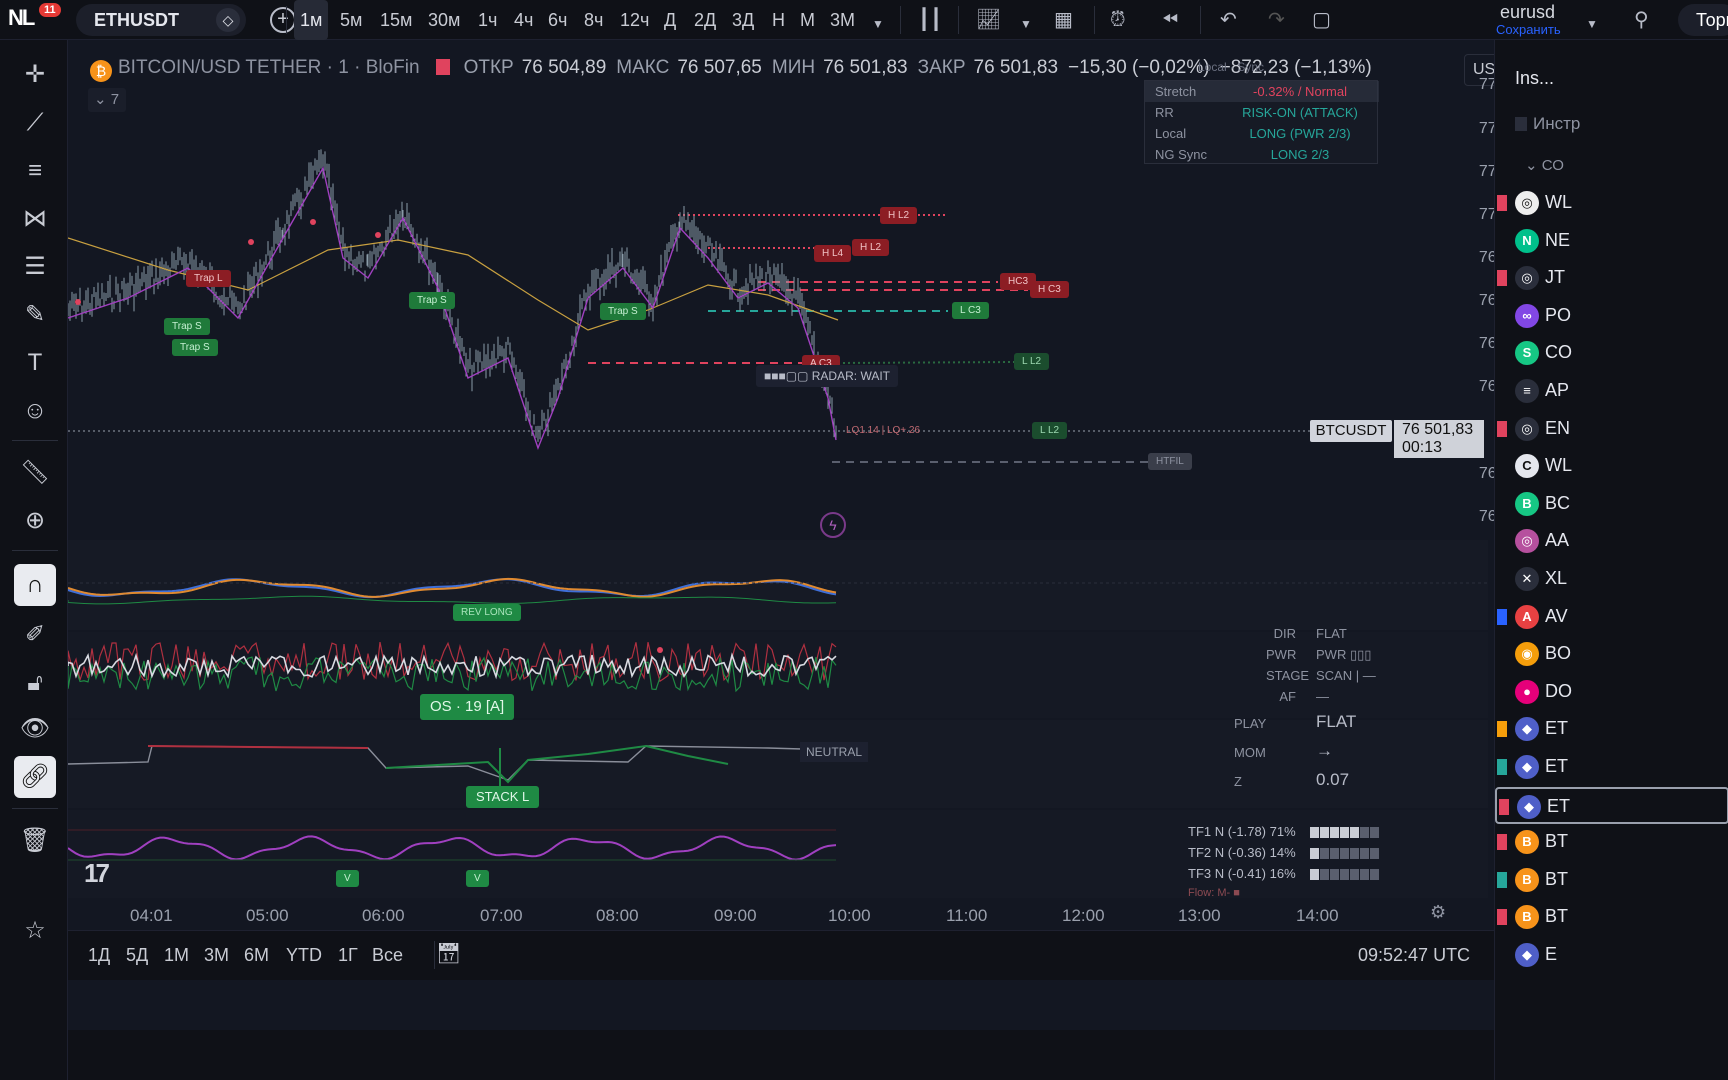 This screenshot has width=1728, height=1080. What do you see at coordinates (1611, 504) in the screenshot?
I see `watchlist-item: B BC` at bounding box center [1611, 504].